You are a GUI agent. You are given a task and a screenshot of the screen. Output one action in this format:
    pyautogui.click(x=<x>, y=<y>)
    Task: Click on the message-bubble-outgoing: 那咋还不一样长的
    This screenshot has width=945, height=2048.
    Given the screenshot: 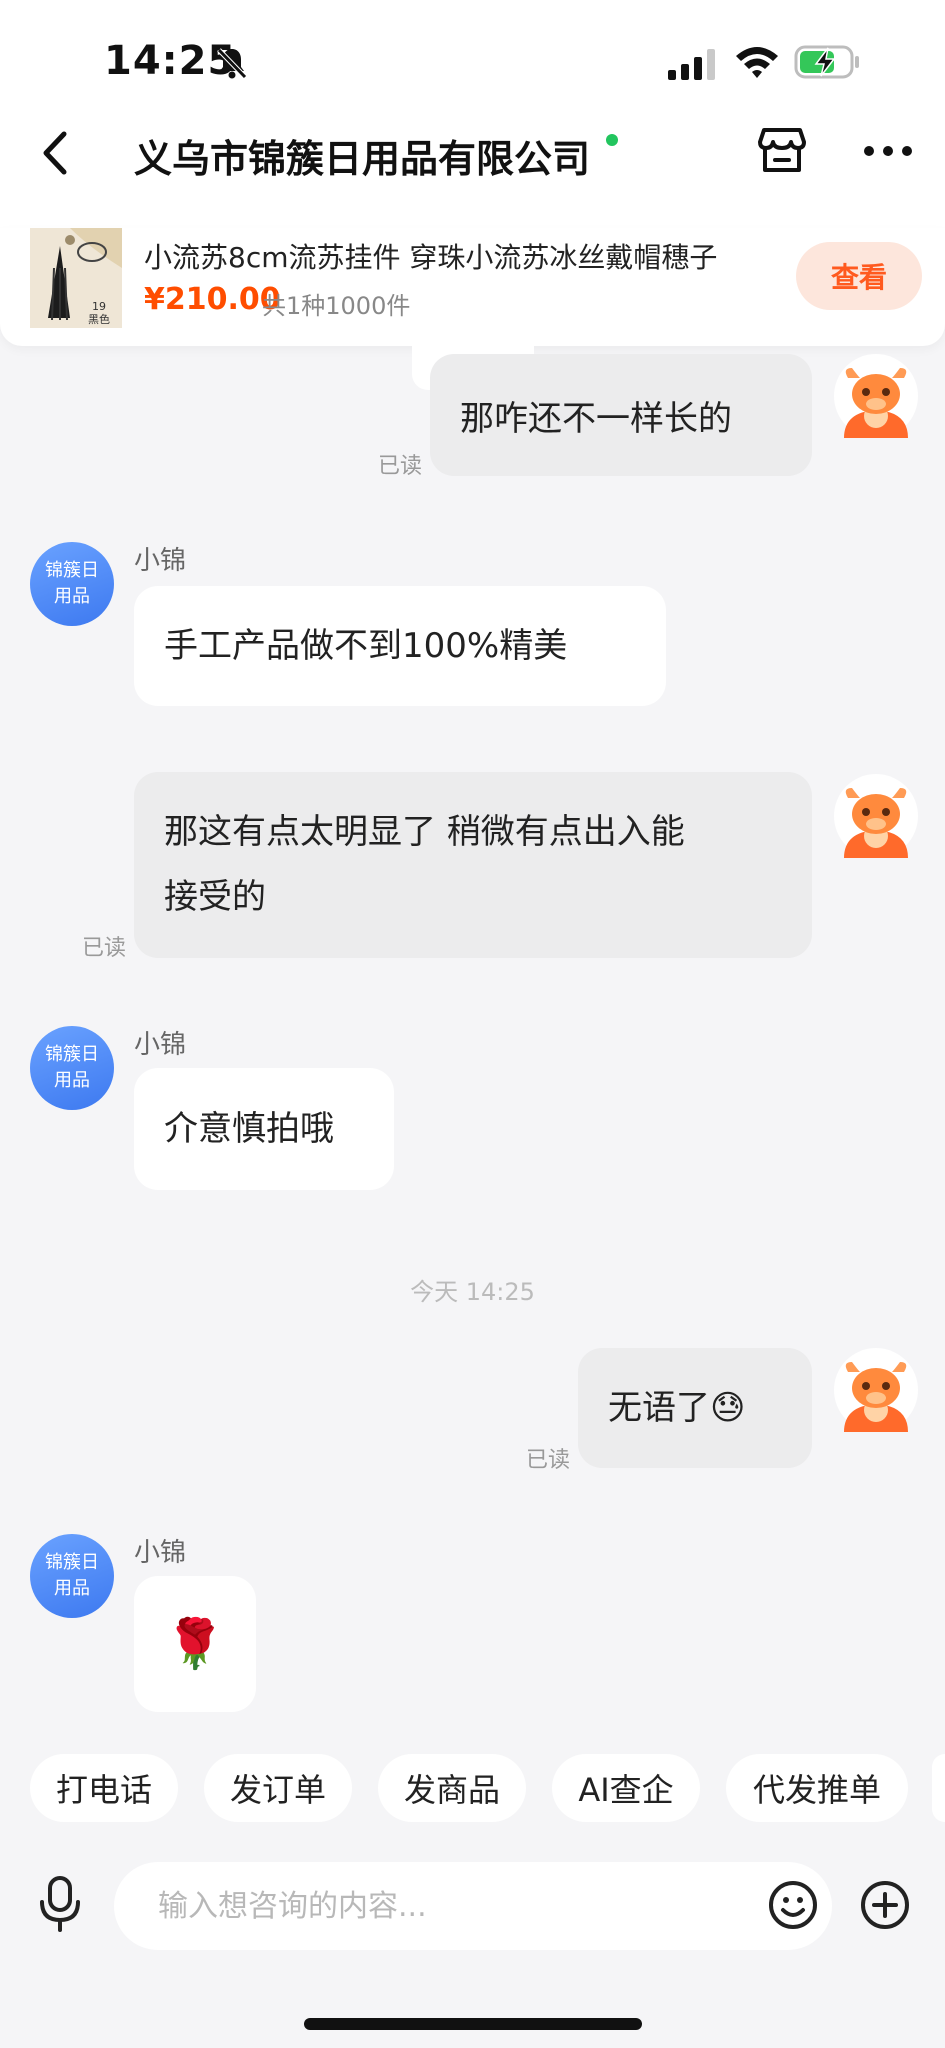 What is the action you would take?
    pyautogui.click(x=621, y=415)
    